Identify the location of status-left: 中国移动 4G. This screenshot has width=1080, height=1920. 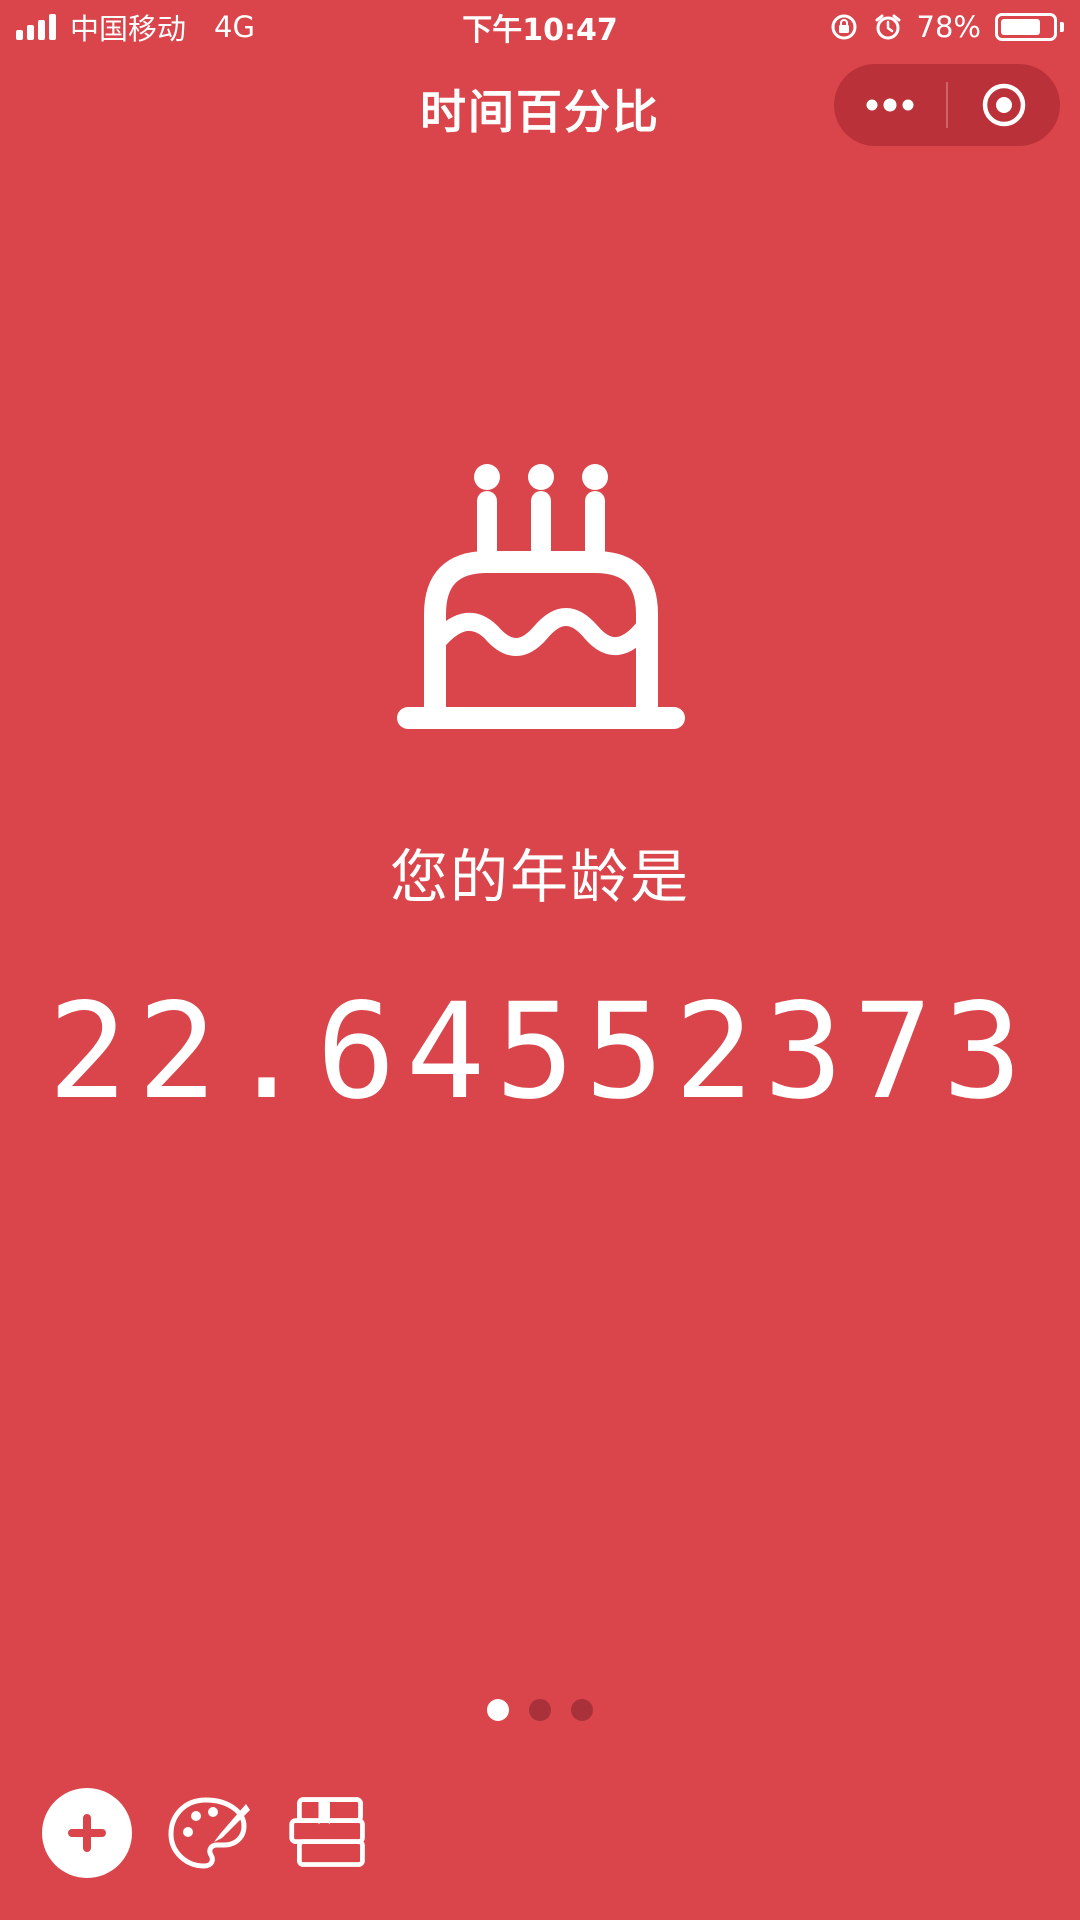
(135, 27).